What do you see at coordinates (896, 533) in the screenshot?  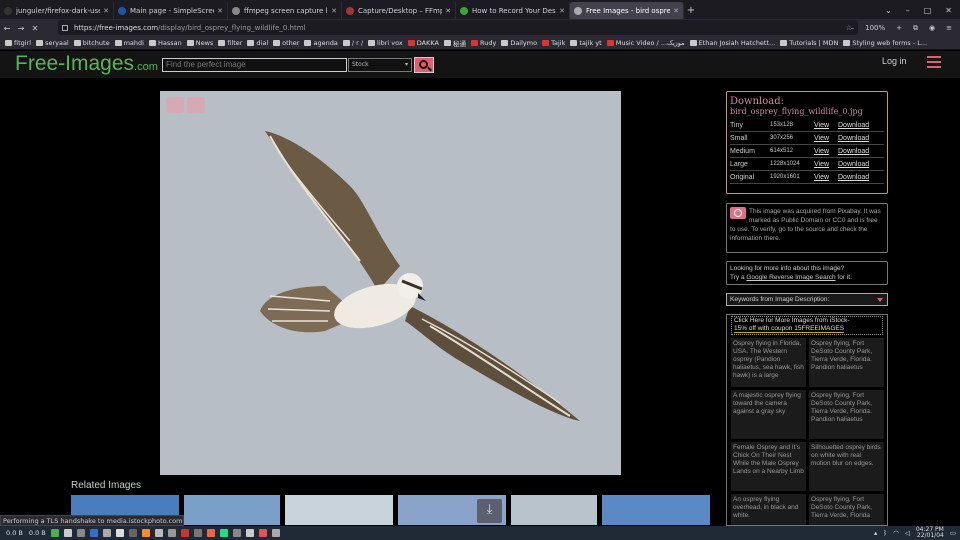 I see `wifi-icon: ◠` at bounding box center [896, 533].